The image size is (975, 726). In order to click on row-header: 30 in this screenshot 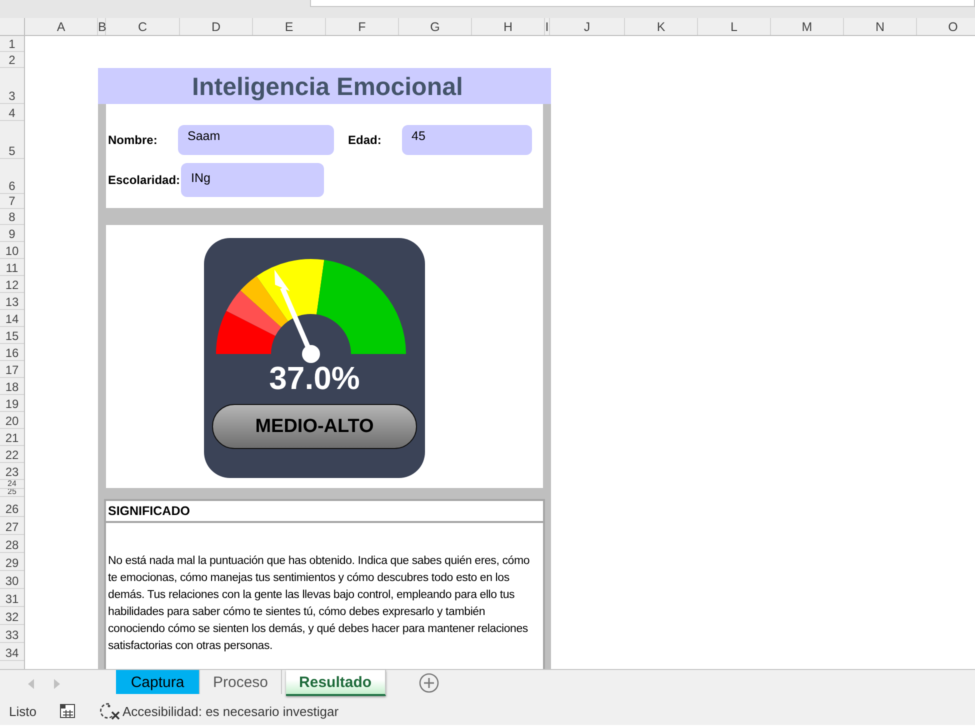, I will do `click(12, 580)`.